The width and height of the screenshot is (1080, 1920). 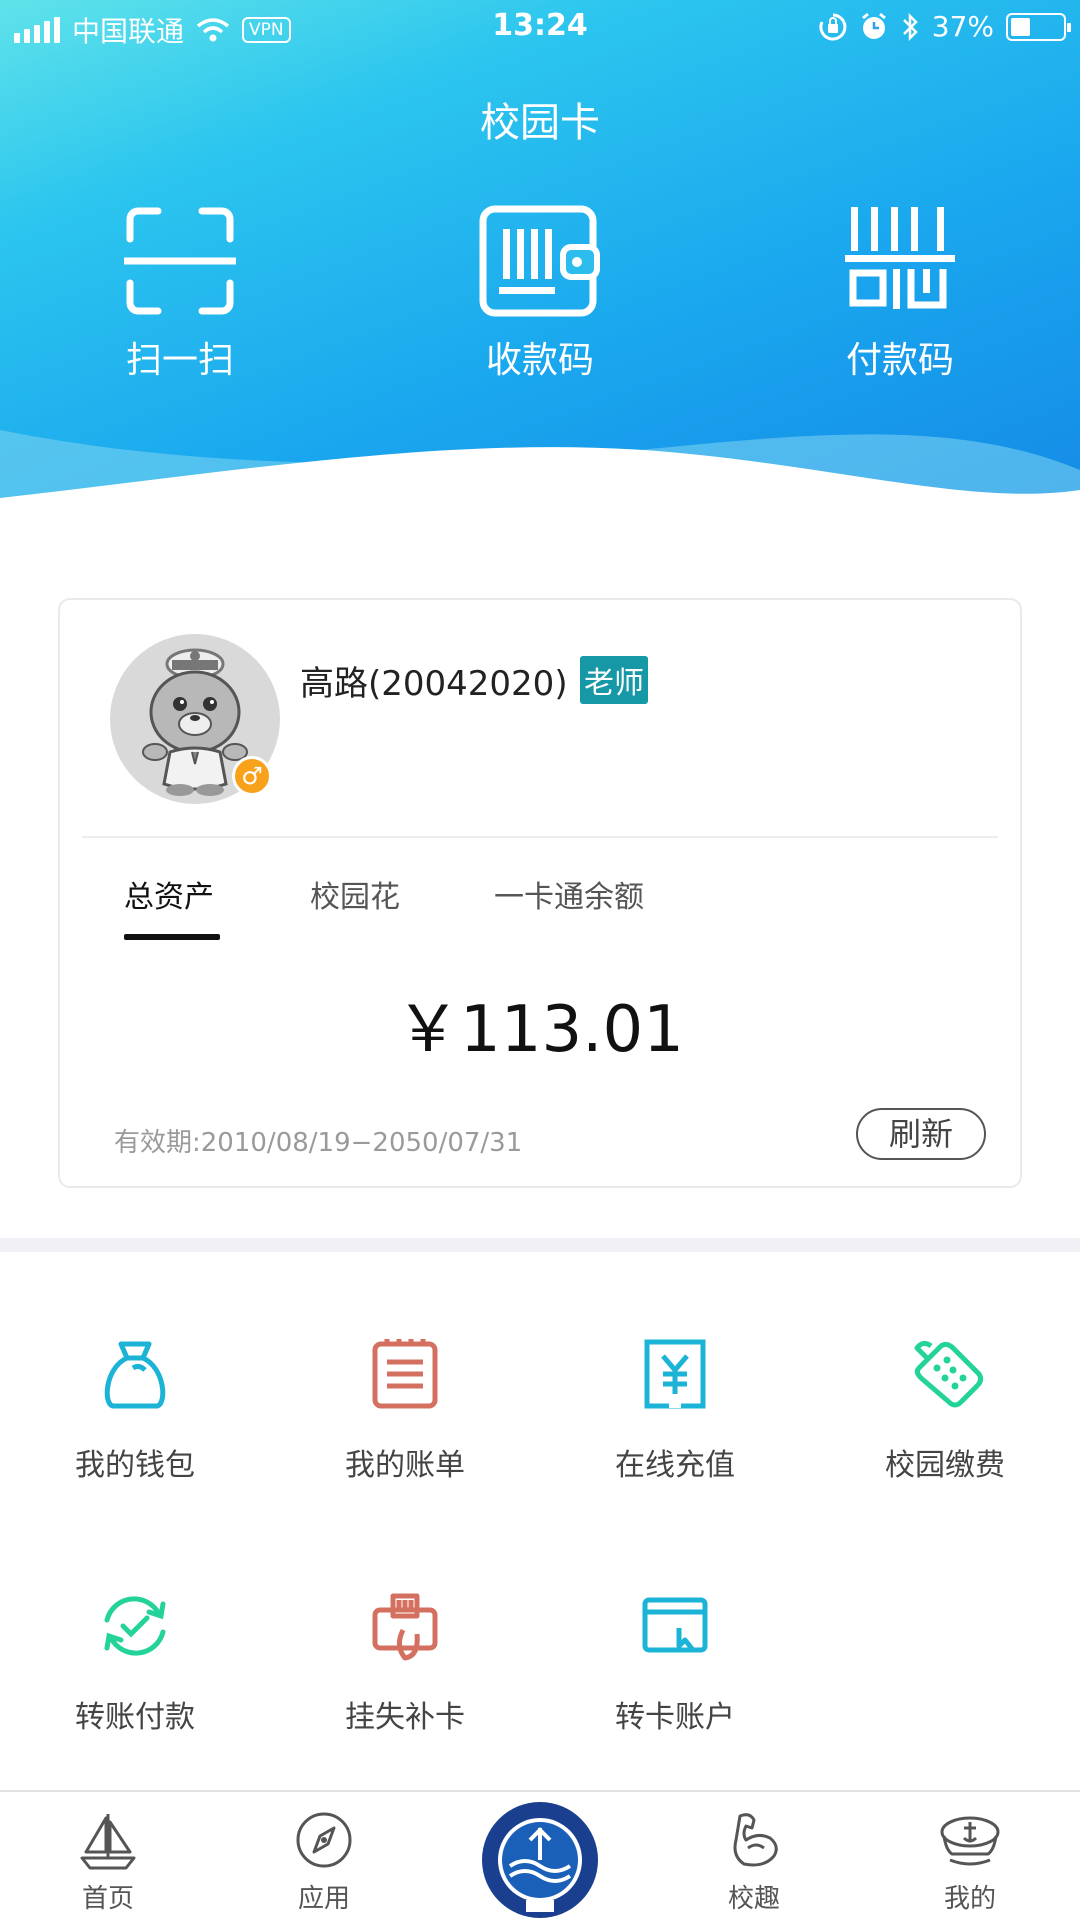 What do you see at coordinates (539, 360) in the screenshot?
I see `receive-code-label: 收款码` at bounding box center [539, 360].